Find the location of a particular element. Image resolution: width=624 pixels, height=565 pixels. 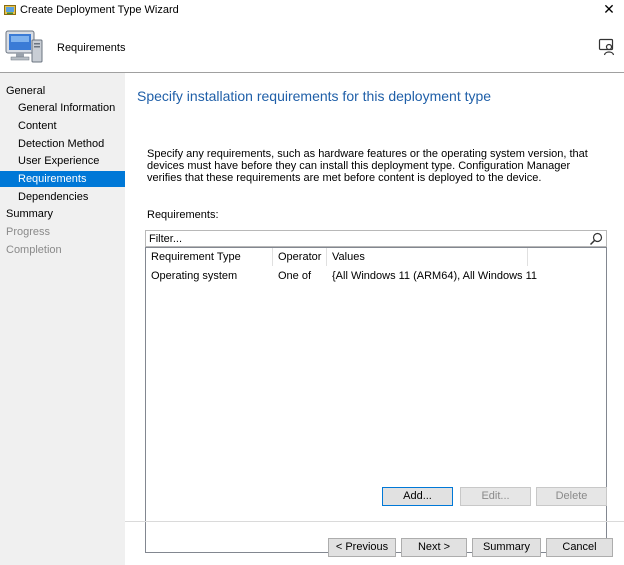

page-name: Requirements is located at coordinates (91, 48).